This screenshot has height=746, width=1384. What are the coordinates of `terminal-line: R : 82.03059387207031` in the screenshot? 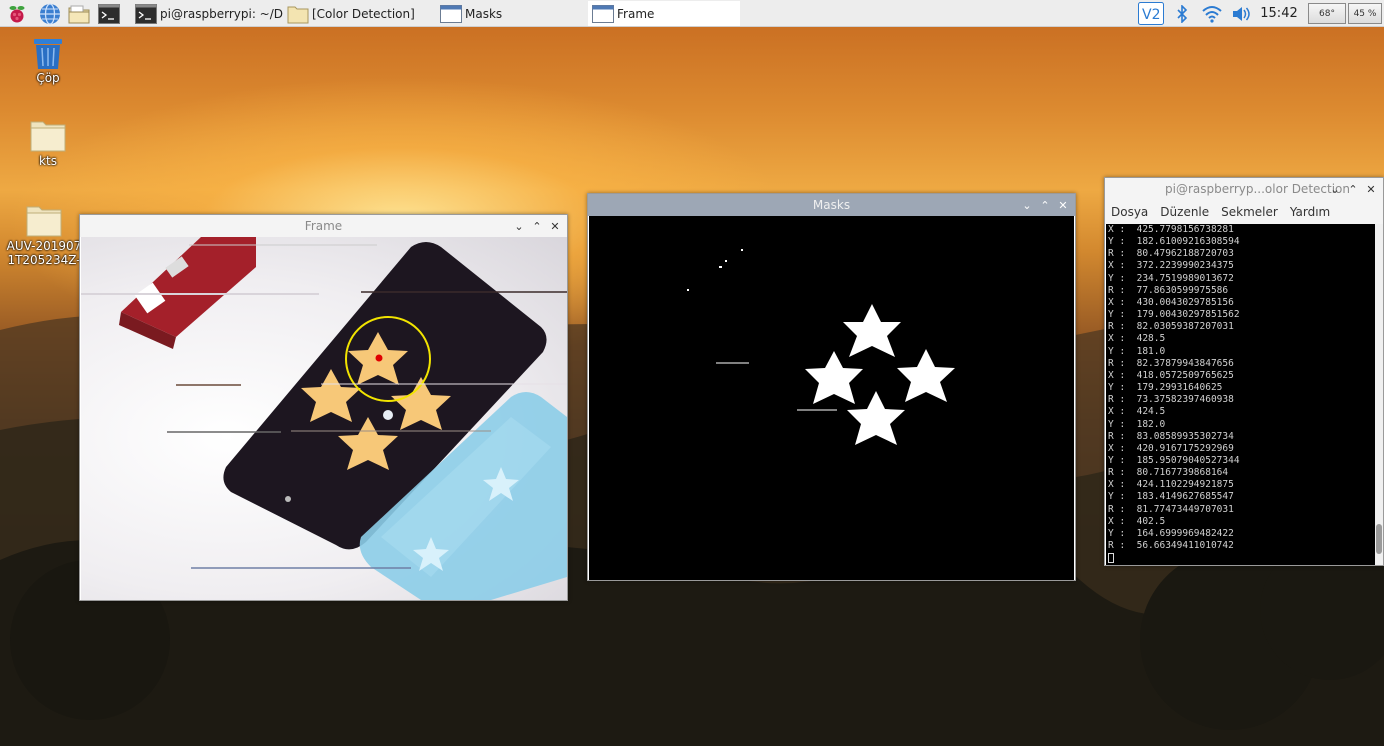 It's located at (1171, 327).